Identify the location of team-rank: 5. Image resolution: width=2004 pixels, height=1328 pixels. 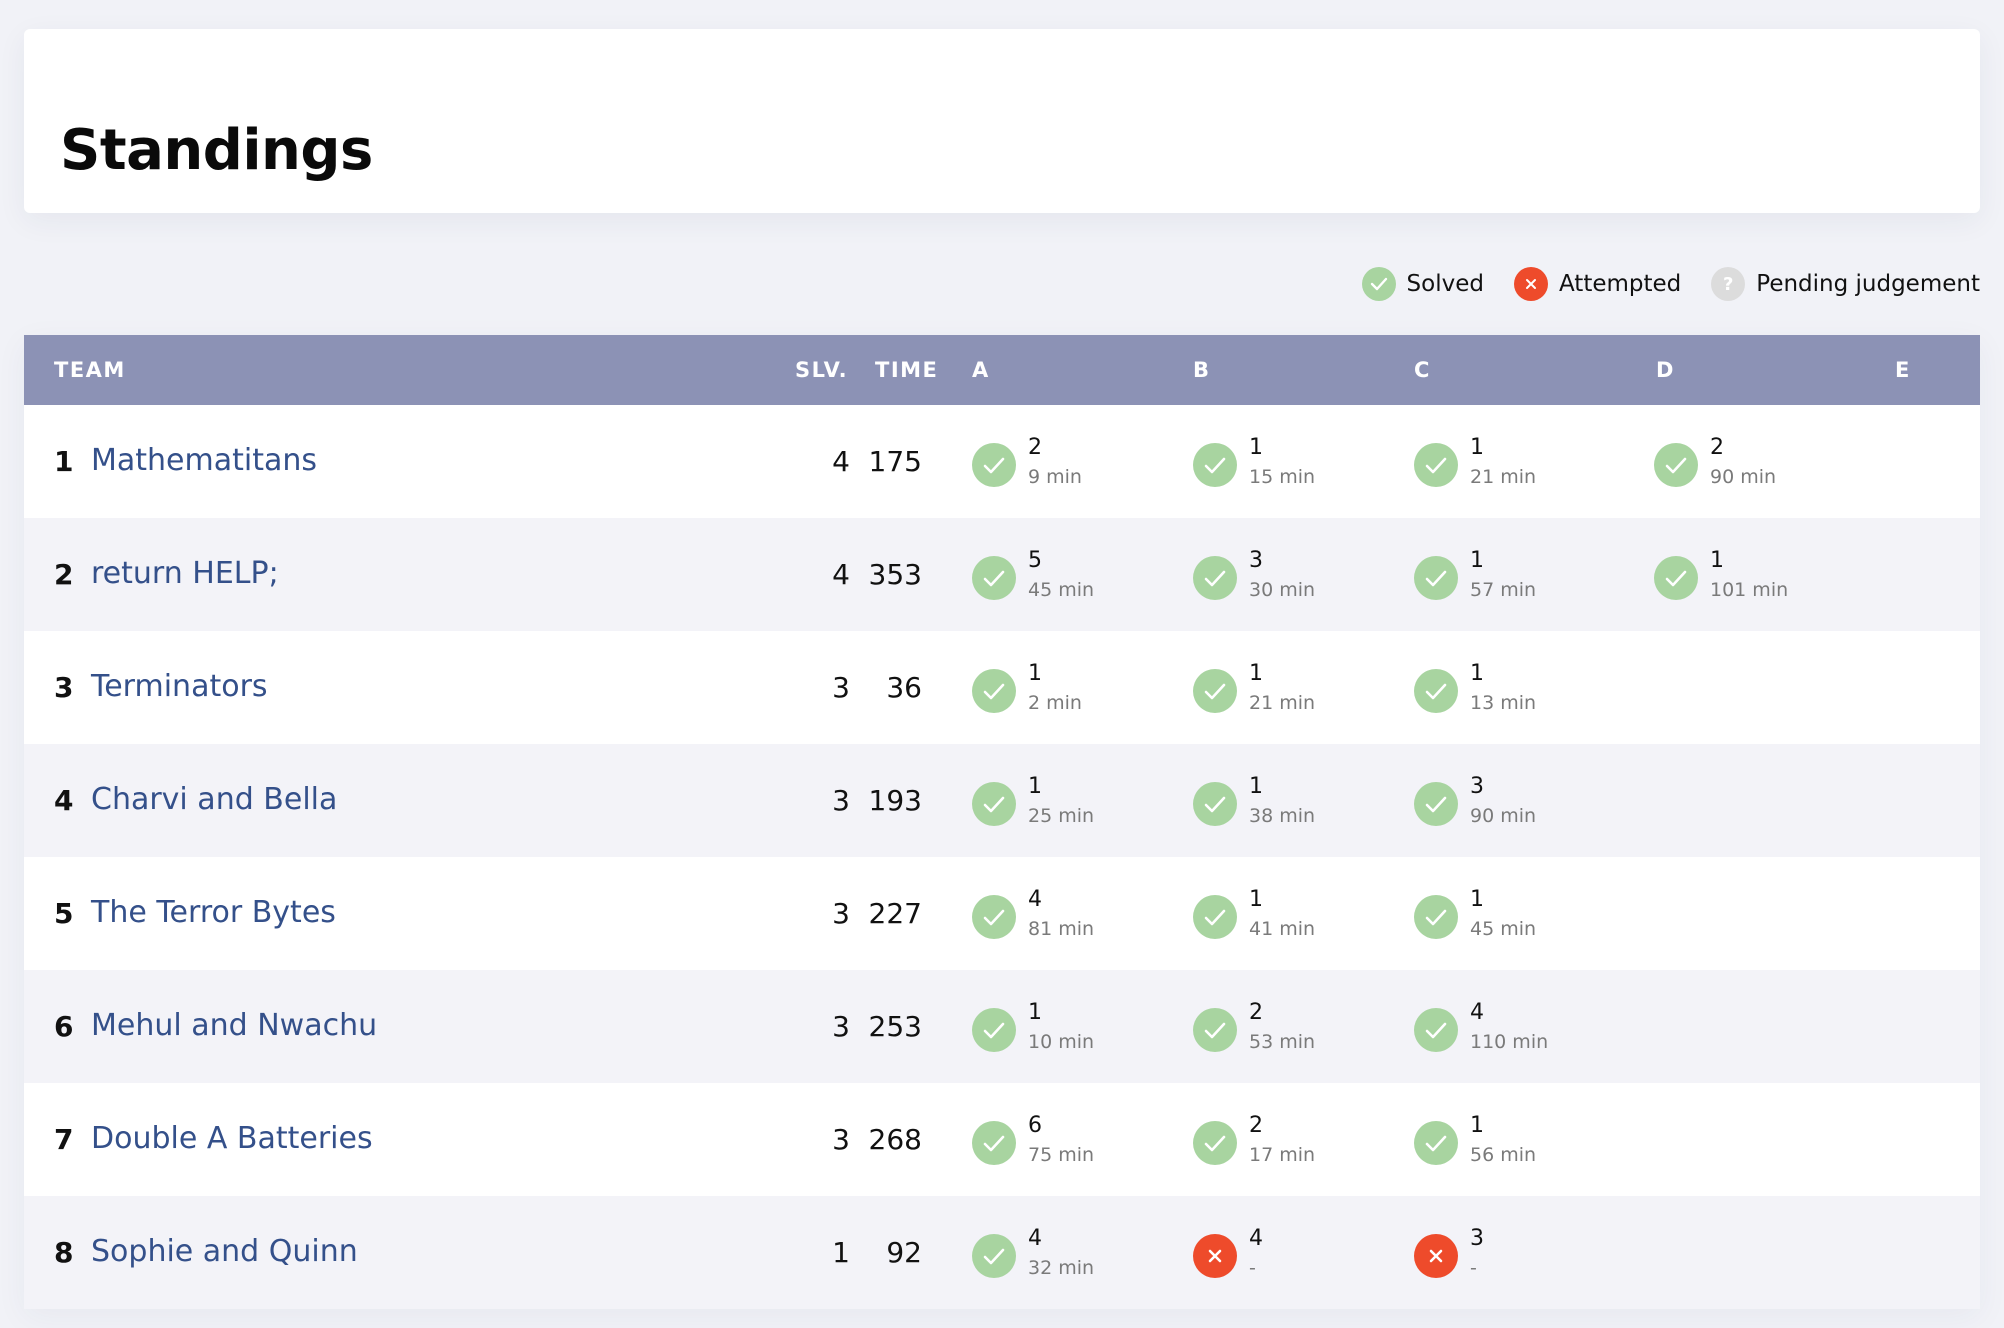
(64, 913).